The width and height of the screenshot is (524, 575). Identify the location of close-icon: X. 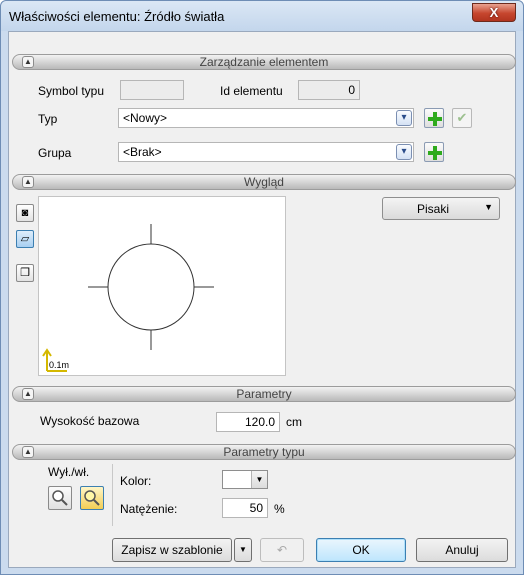
(494, 12).